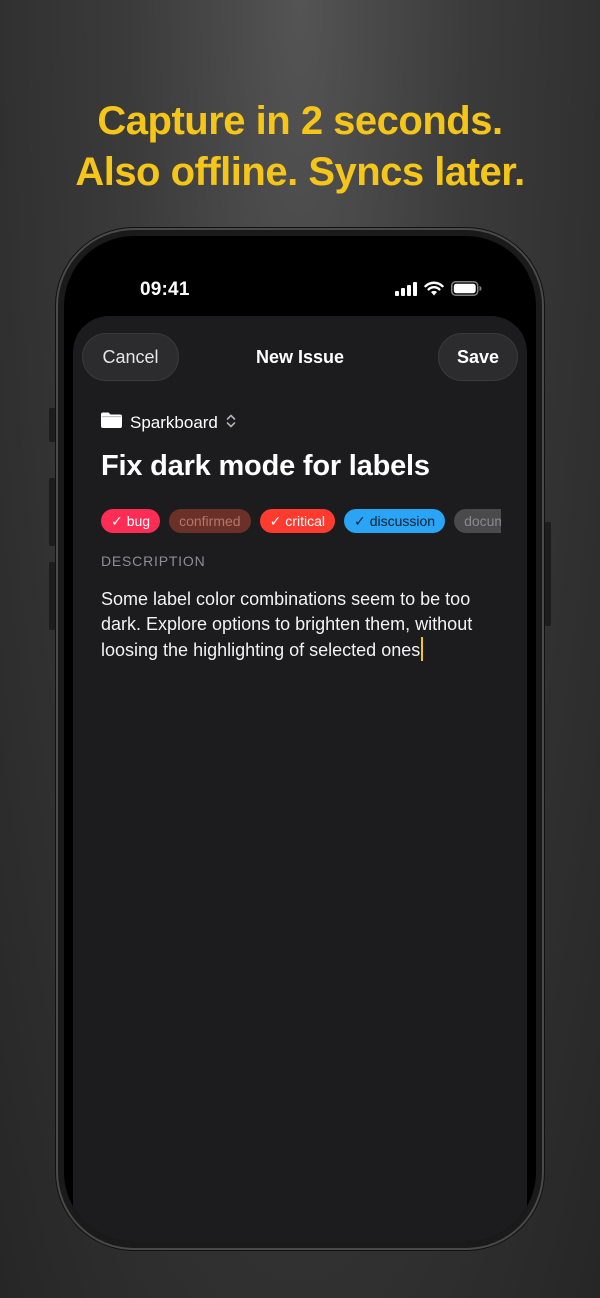 Image resolution: width=600 pixels, height=1298 pixels. Describe the element at coordinates (434, 291) in the screenshot. I see `wifi-icon` at that location.